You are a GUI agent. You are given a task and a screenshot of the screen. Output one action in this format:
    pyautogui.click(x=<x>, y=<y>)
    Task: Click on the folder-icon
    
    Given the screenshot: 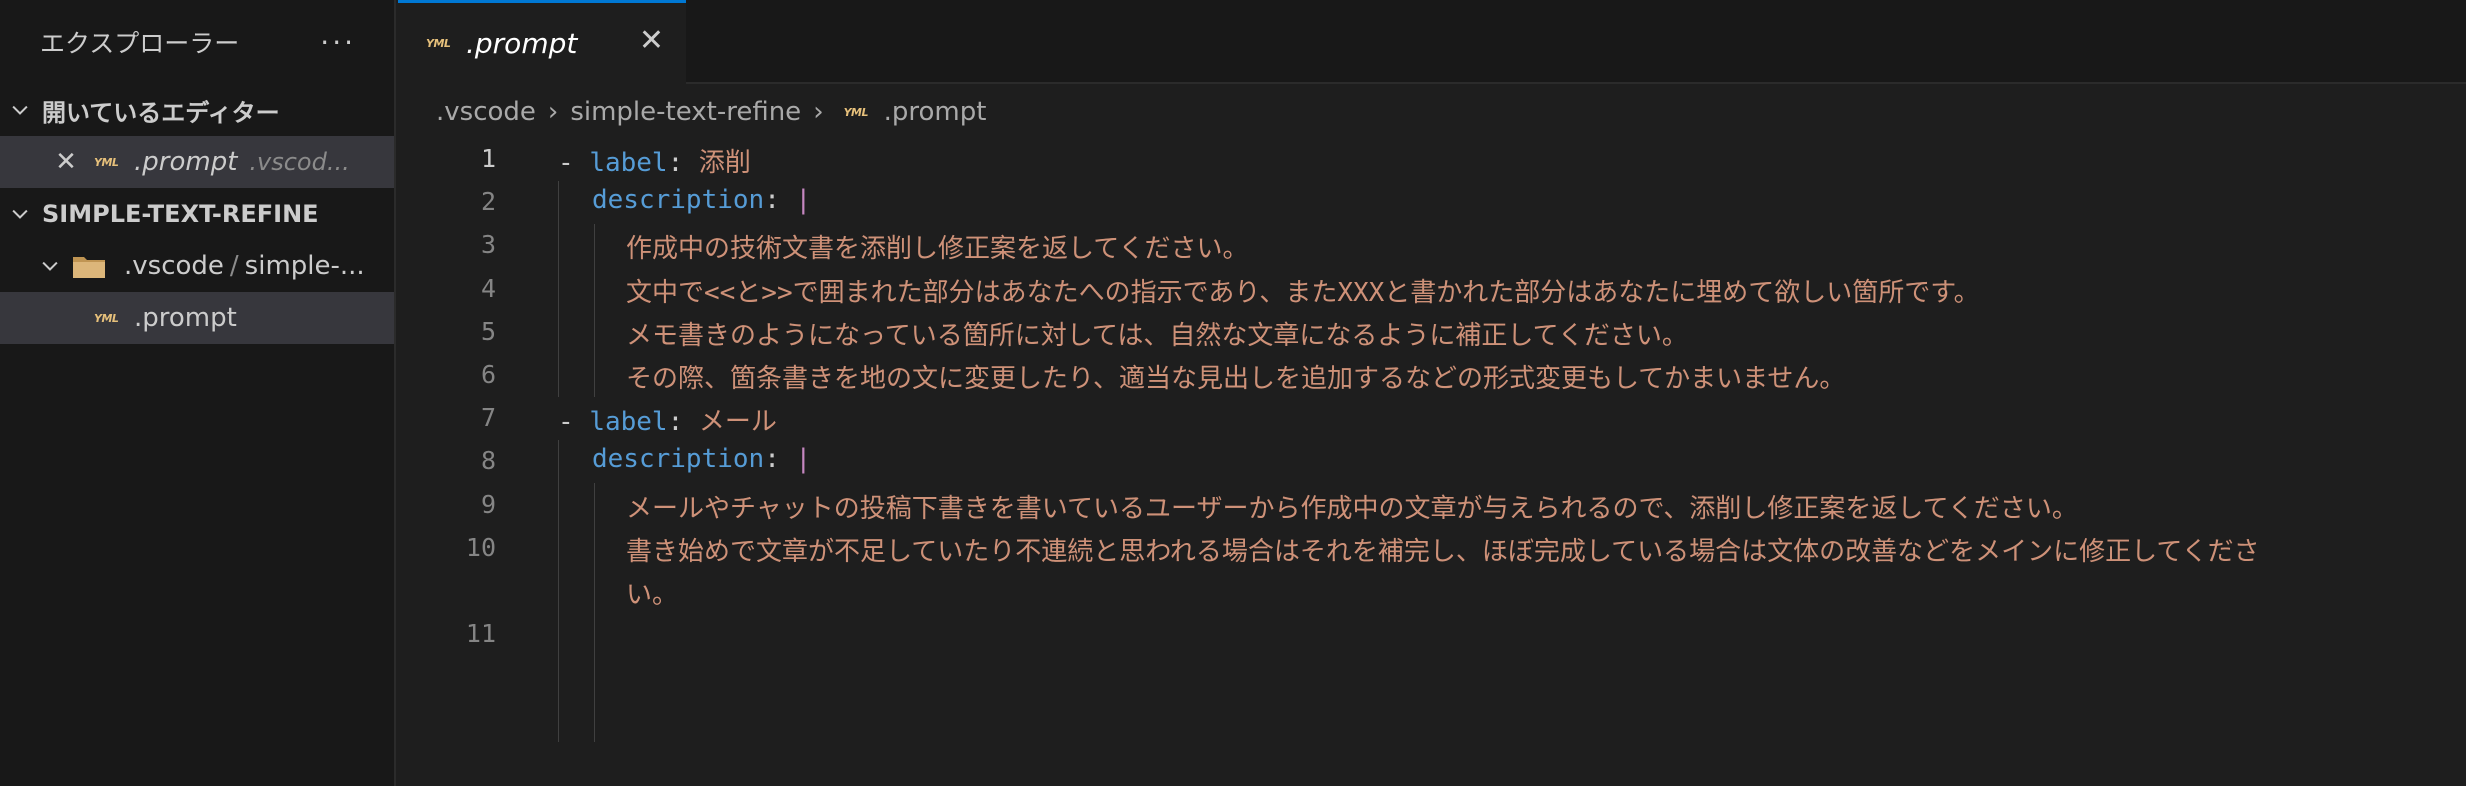 What is the action you would take?
    pyautogui.click(x=89, y=267)
    